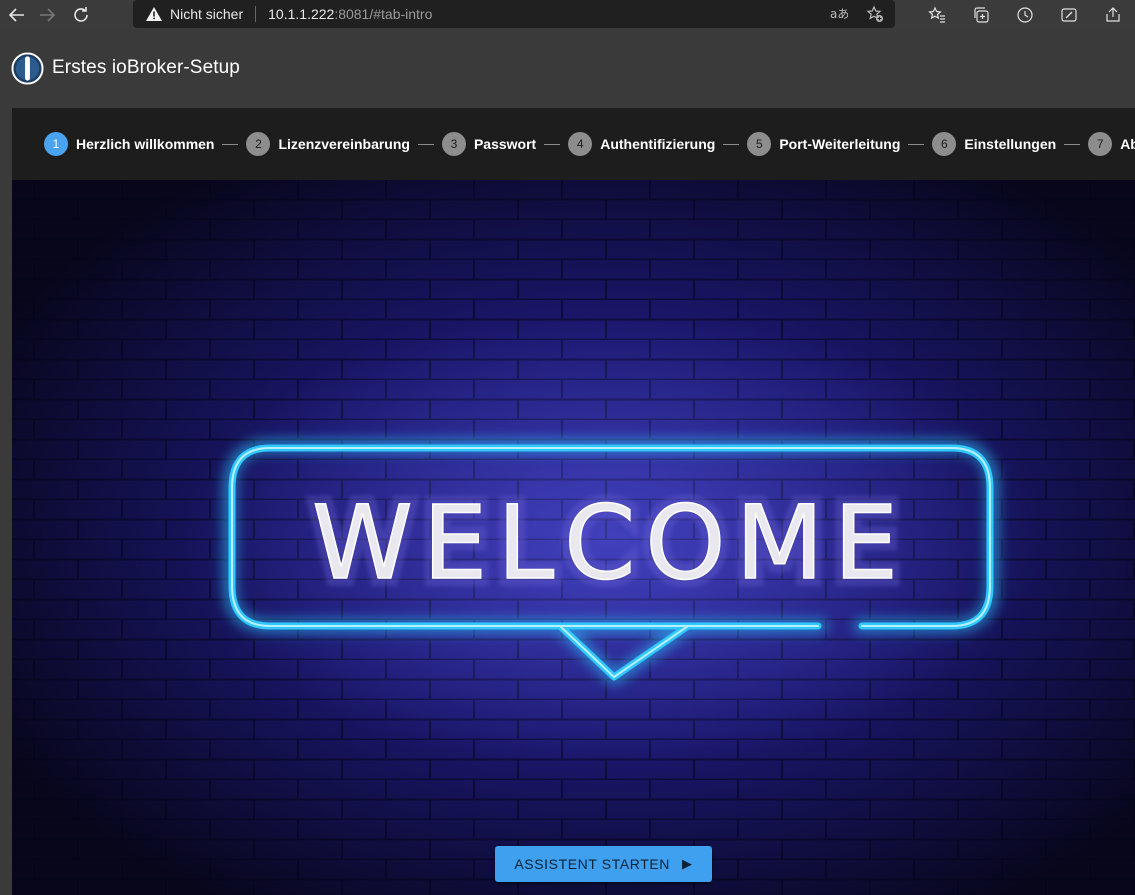 This screenshot has width=1135, height=895. I want to click on back-icon, so click(17, 15).